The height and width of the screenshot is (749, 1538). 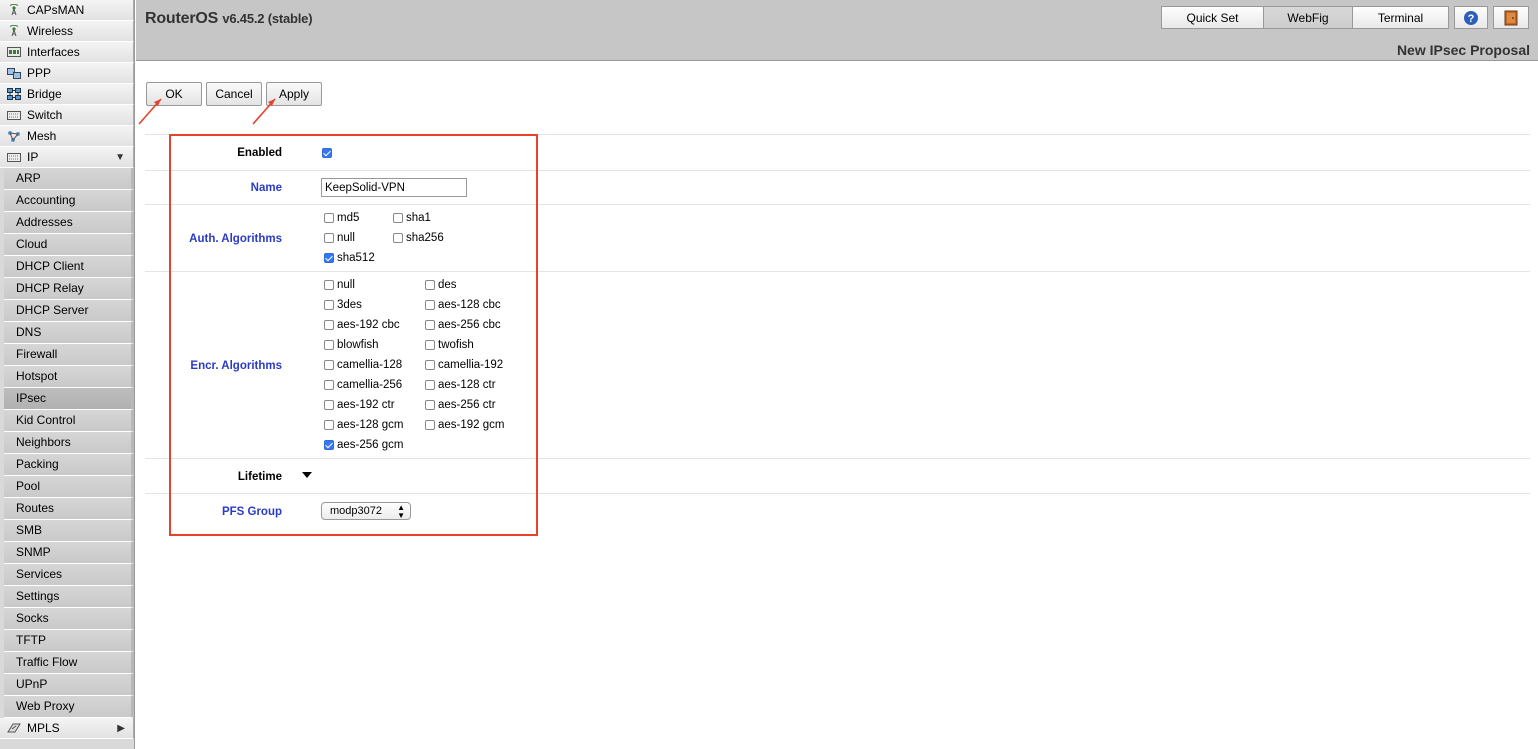 I want to click on sidebar-subitem-services: Services, so click(x=69, y=575).